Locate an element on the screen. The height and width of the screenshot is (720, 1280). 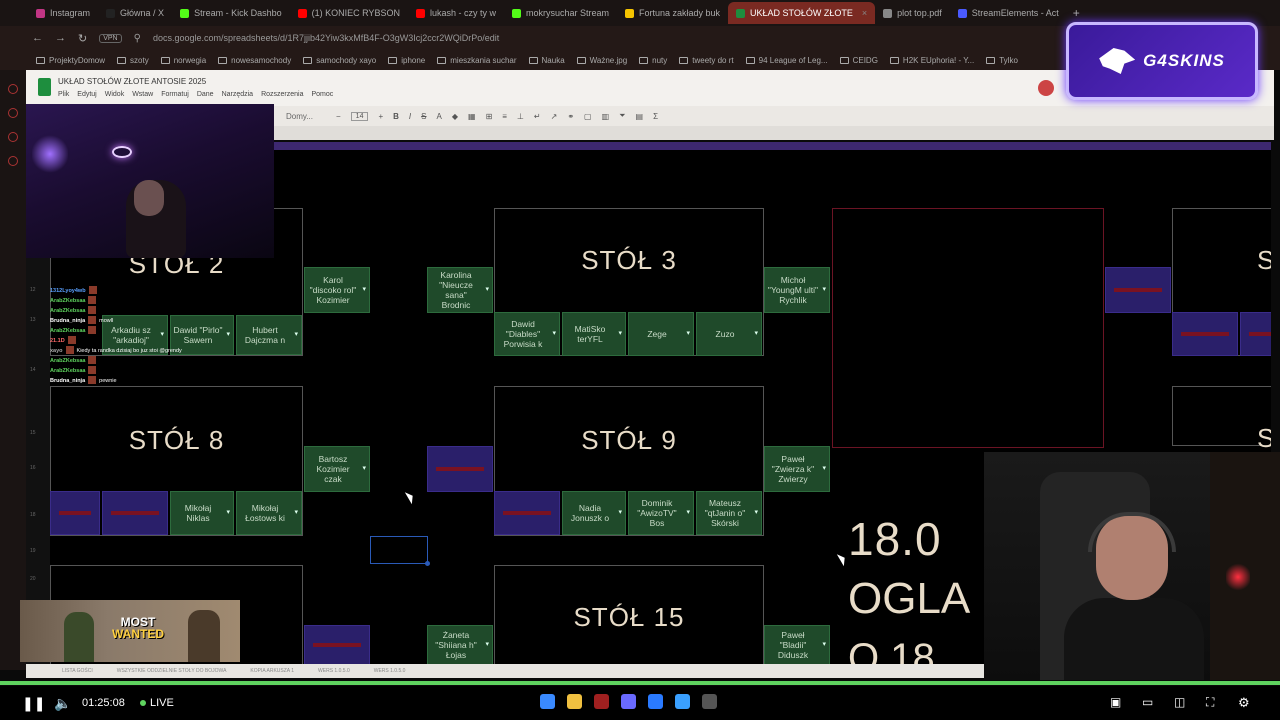
chat-username: 1312Lyoy4wb is located at coordinates (68, 291).